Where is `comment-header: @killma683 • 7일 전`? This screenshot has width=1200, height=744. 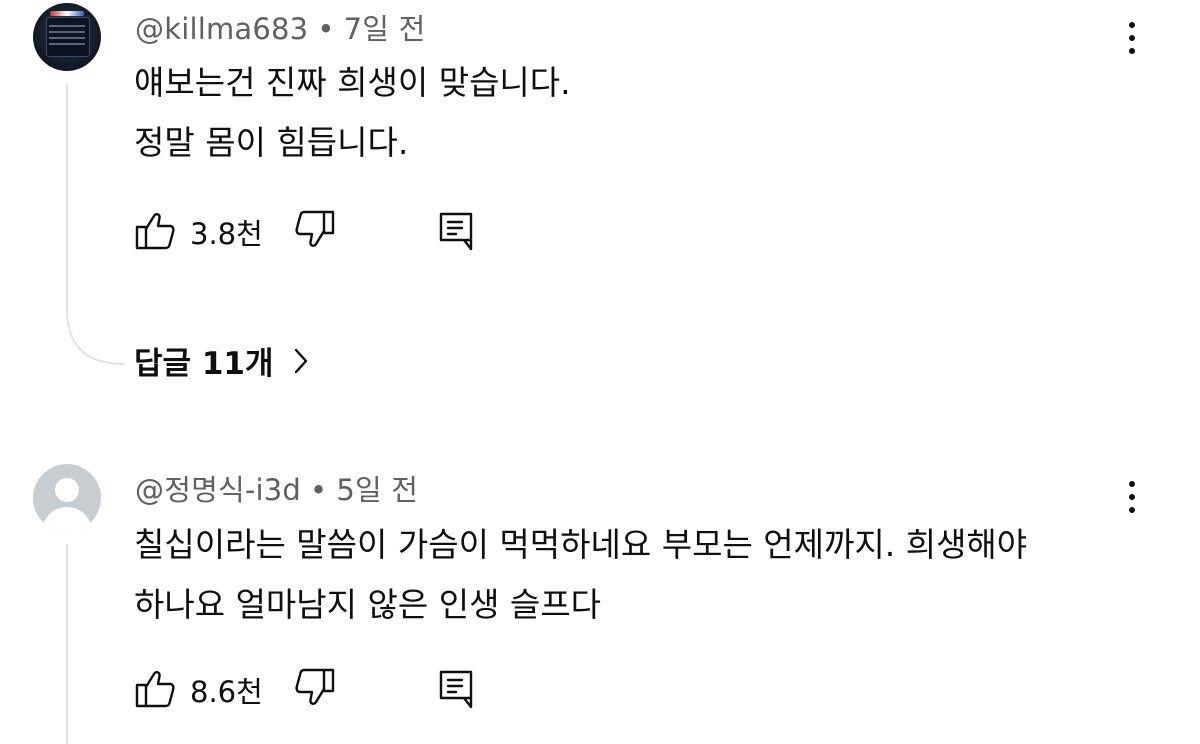 comment-header: @killma683 • 7일 전 is located at coordinates (280, 27).